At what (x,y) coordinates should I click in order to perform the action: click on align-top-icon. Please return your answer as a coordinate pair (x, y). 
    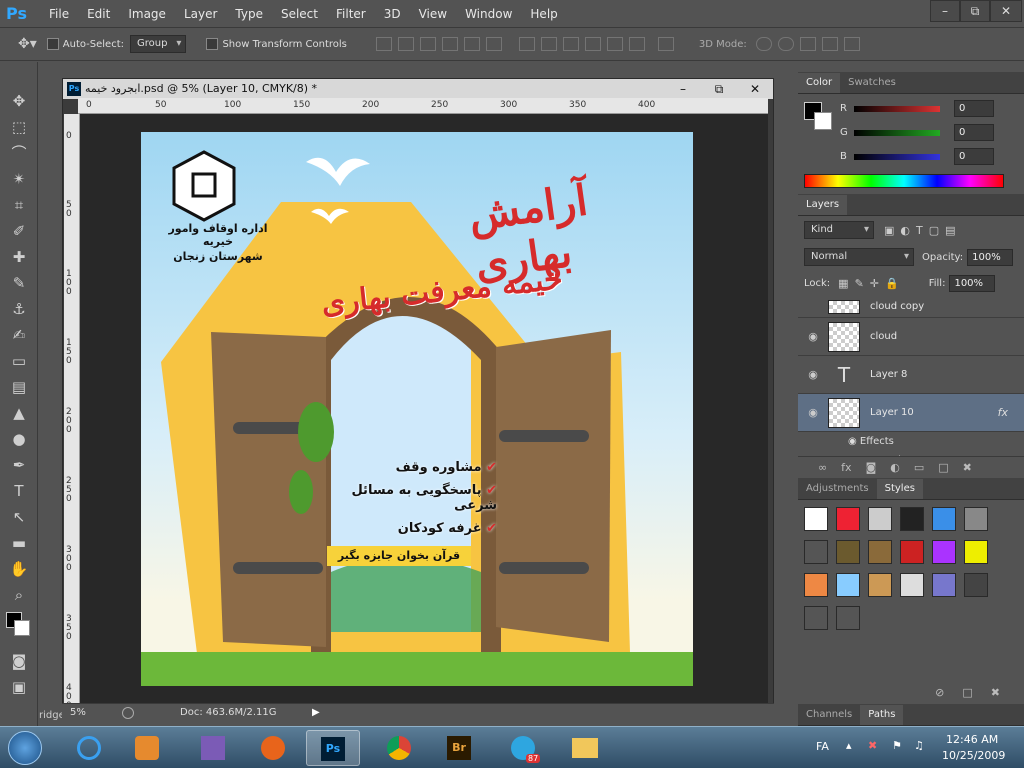
    Looking at the image, I should click on (383, 44).